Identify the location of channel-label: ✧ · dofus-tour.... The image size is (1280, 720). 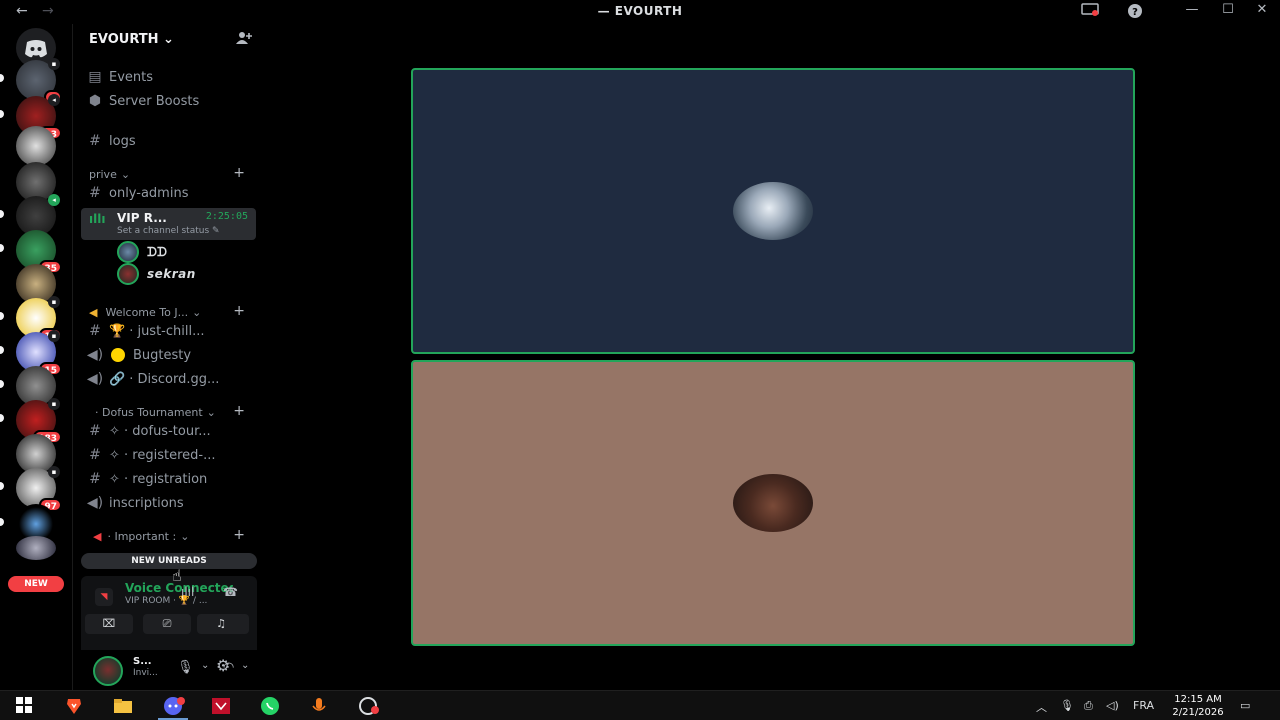
(160, 431).